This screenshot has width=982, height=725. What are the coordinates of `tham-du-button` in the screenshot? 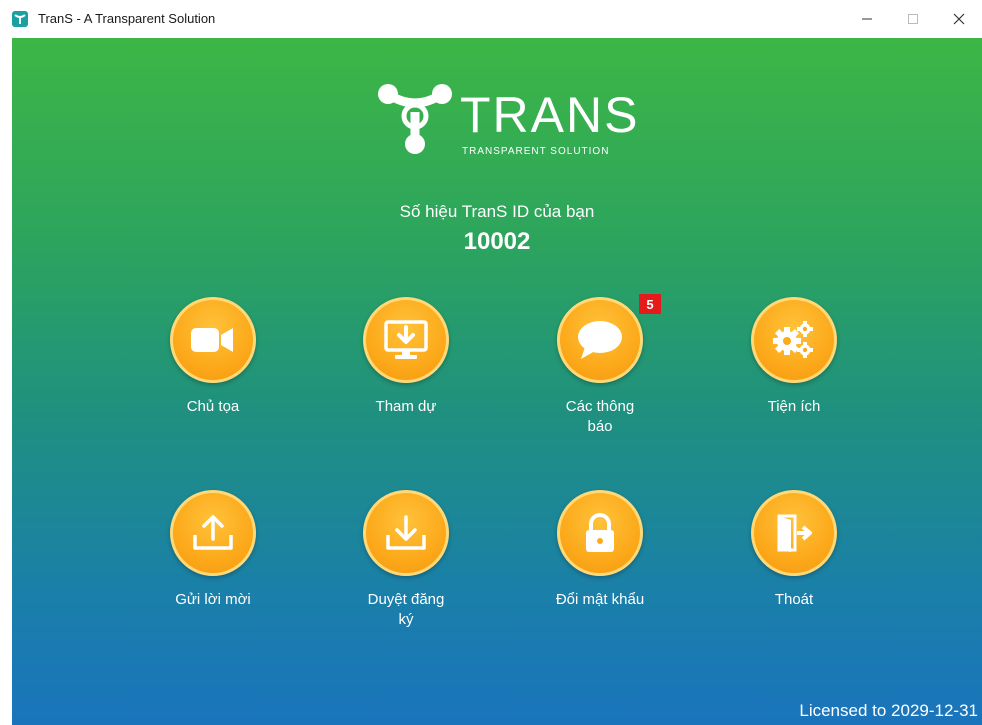 It's located at (406, 340).